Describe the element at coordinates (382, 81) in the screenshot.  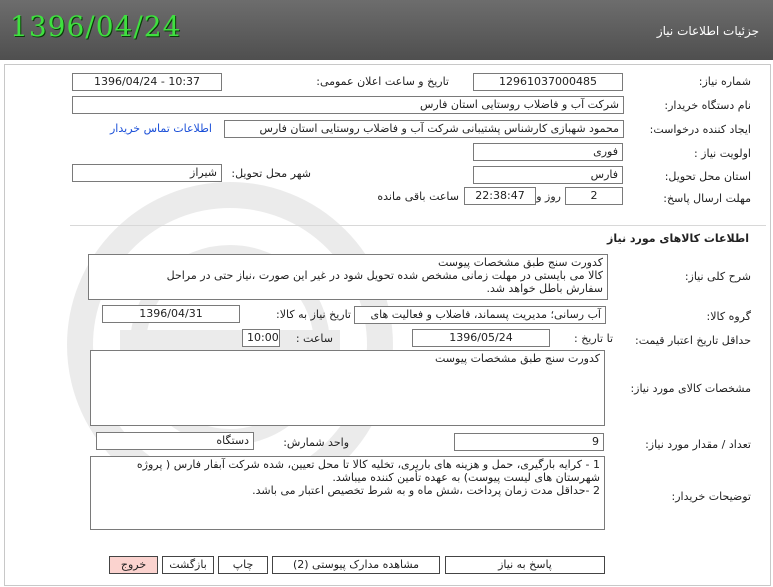
I see `announce-label: تاریخ و ساعت اعلان عمومی:` at that location.